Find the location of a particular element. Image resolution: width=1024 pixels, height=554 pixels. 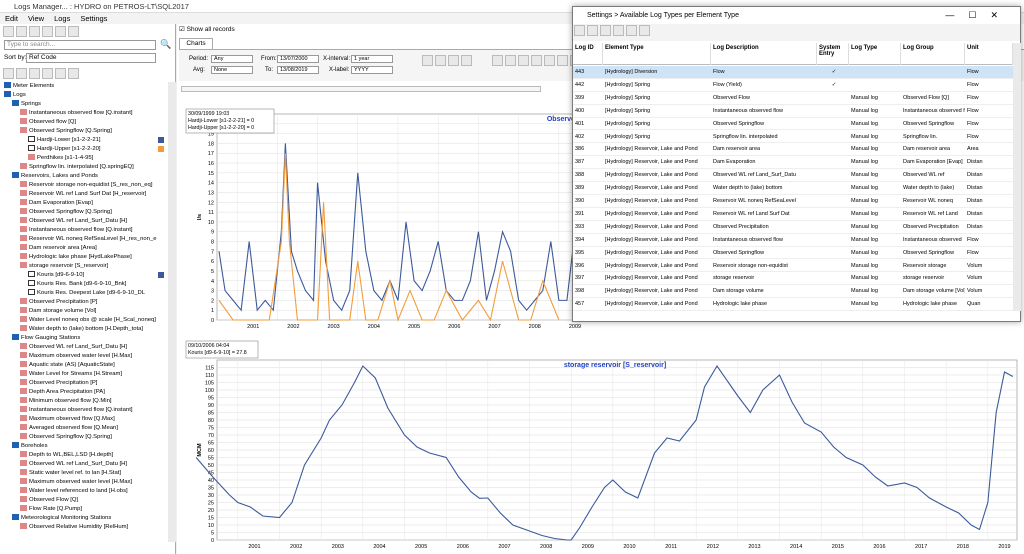

table-row: 443[Hydrology] DiversionFlow✓Flow is located at coordinates (793, 72).